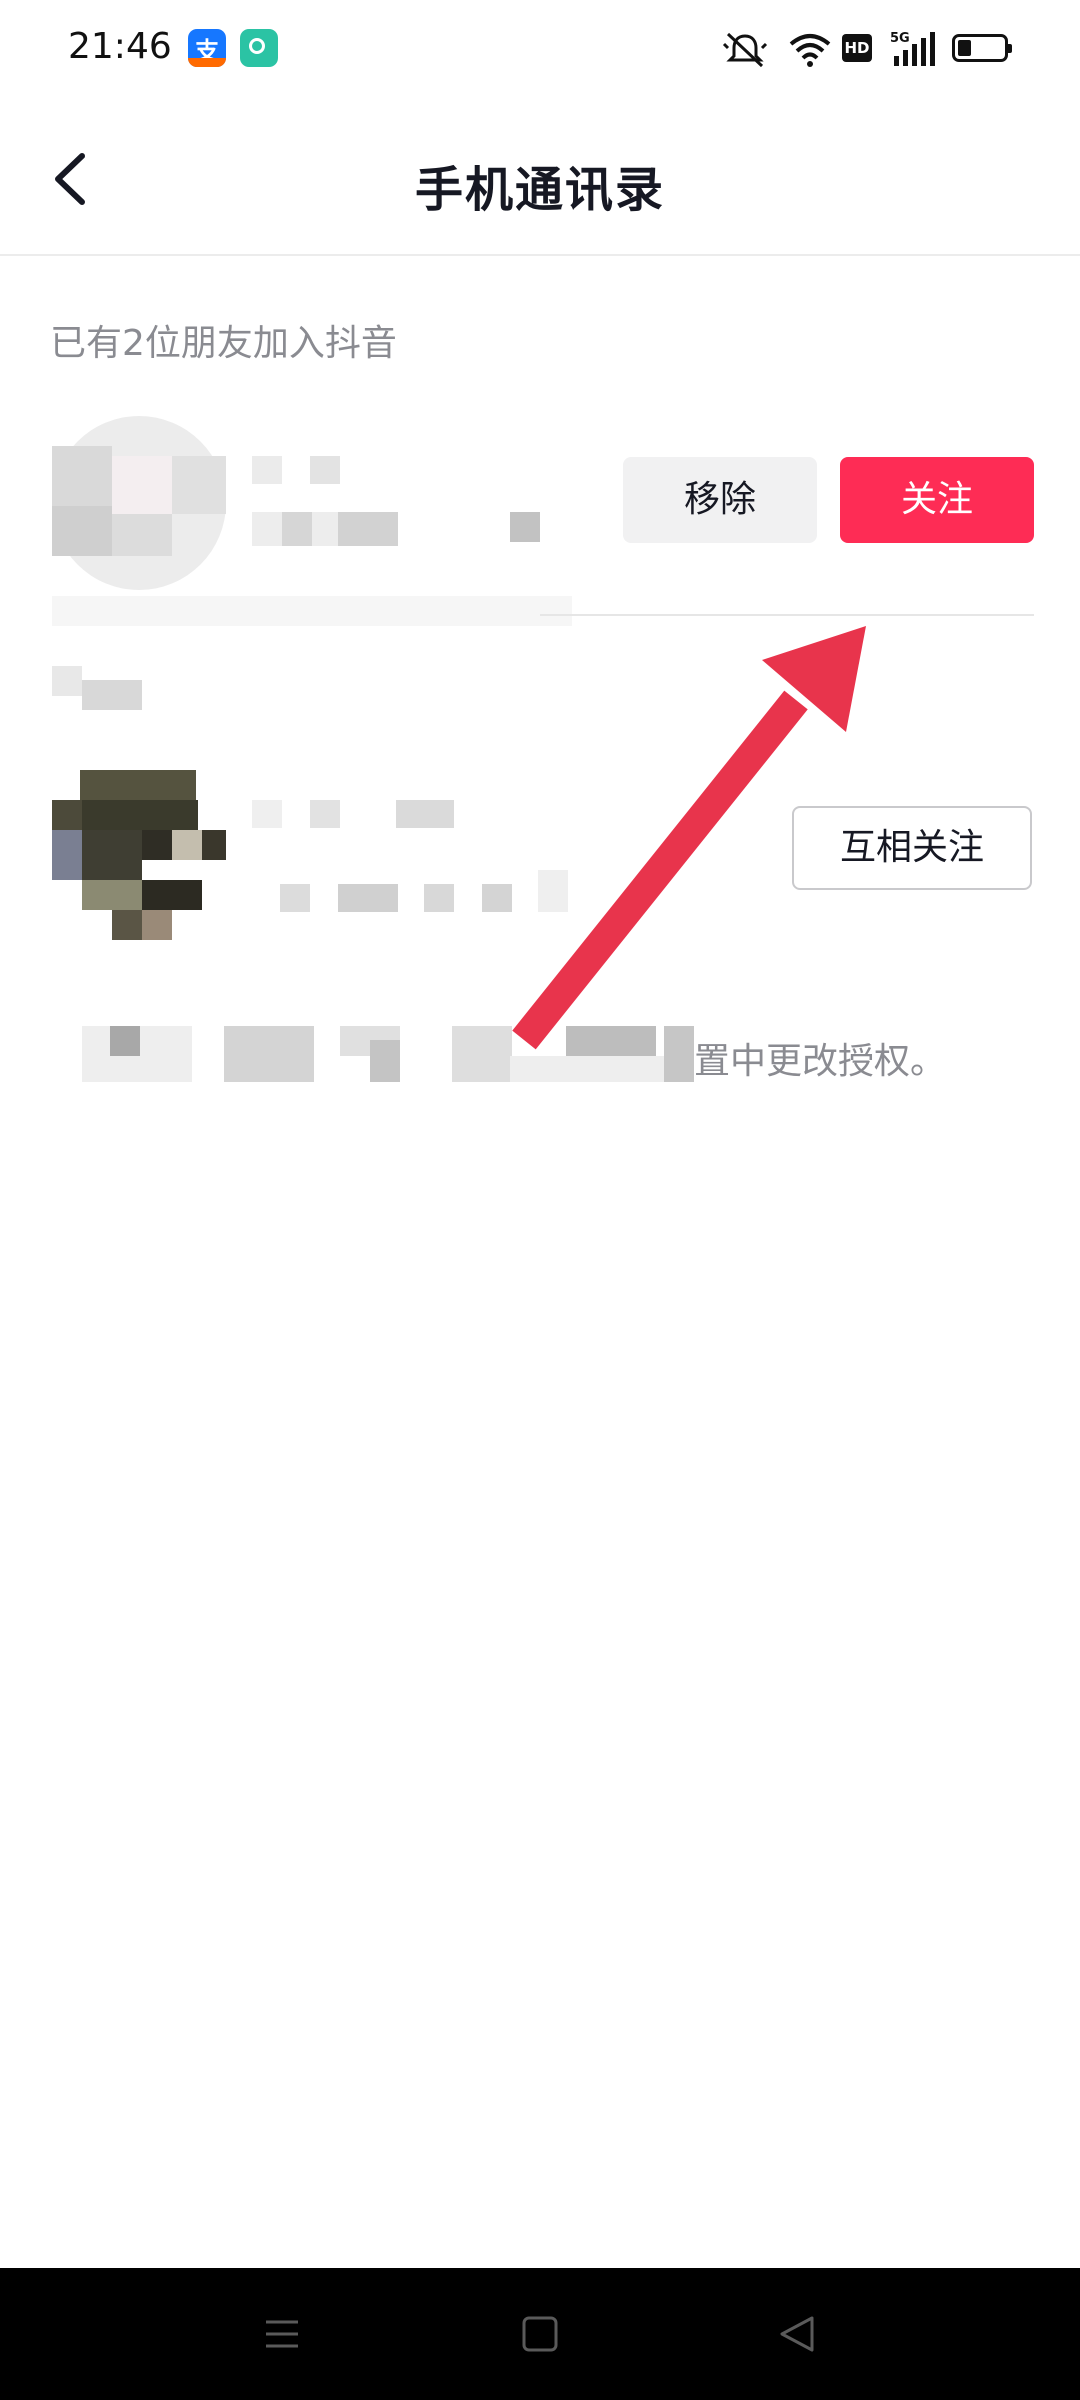  What do you see at coordinates (982, 48) in the screenshot?
I see `battery-icon` at bounding box center [982, 48].